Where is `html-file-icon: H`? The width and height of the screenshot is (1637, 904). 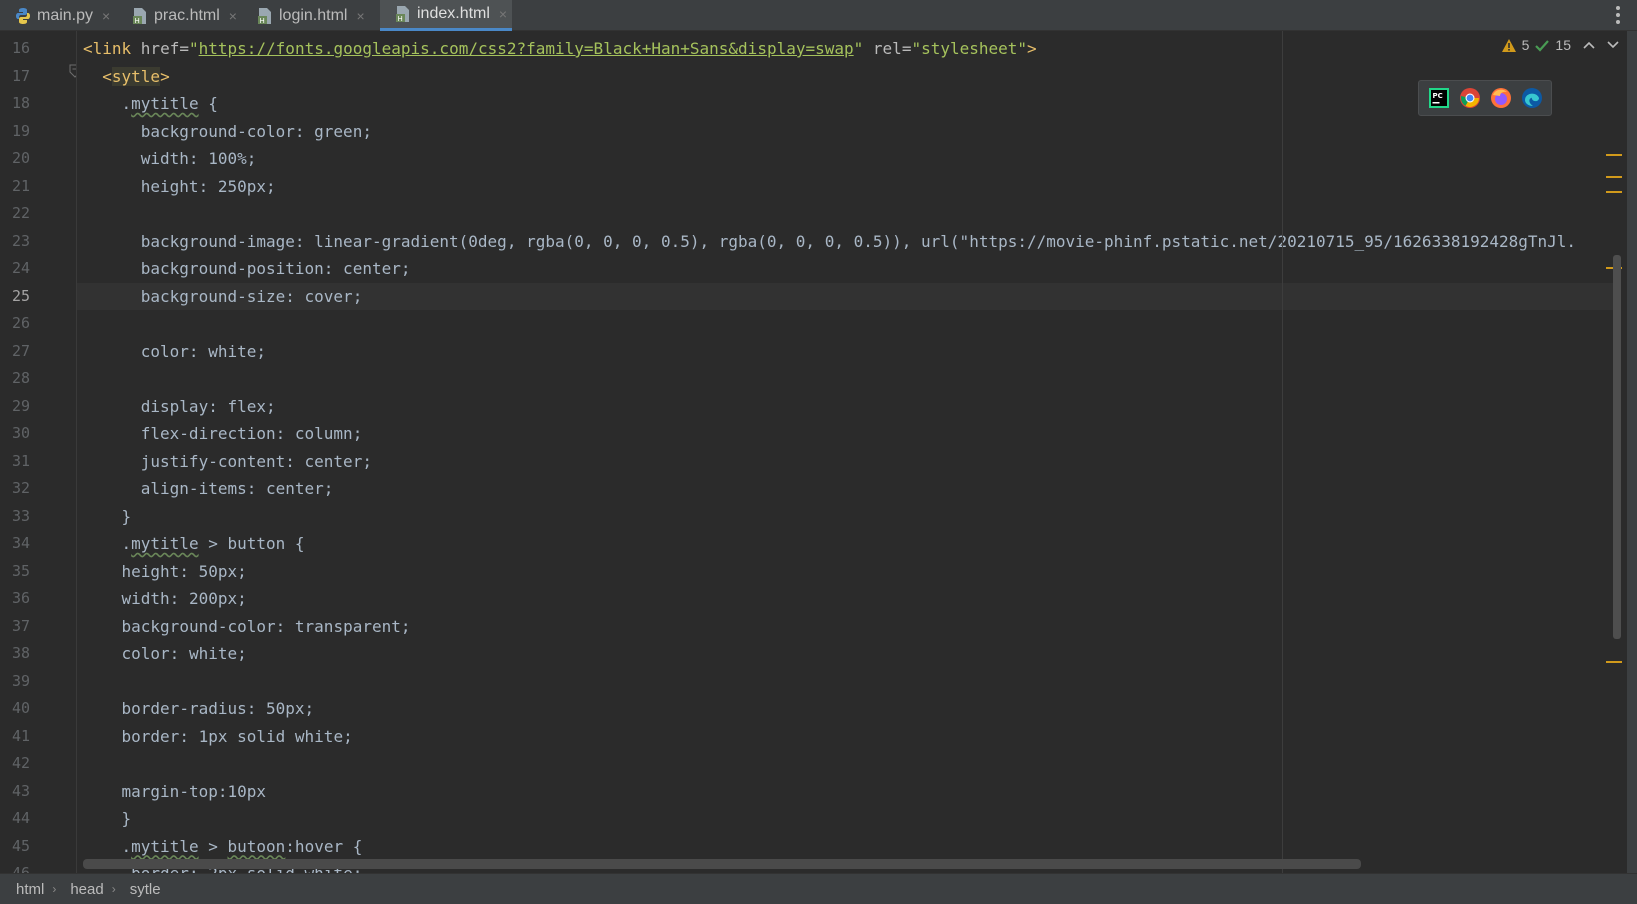 html-file-icon: H is located at coordinates (264, 16).